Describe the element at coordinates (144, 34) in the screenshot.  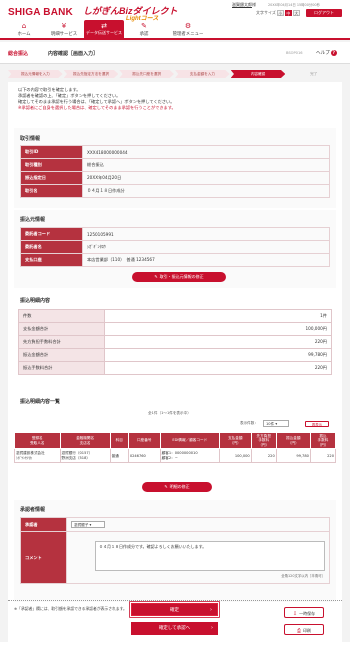
I see `nav-approval-label: 承認` at that location.